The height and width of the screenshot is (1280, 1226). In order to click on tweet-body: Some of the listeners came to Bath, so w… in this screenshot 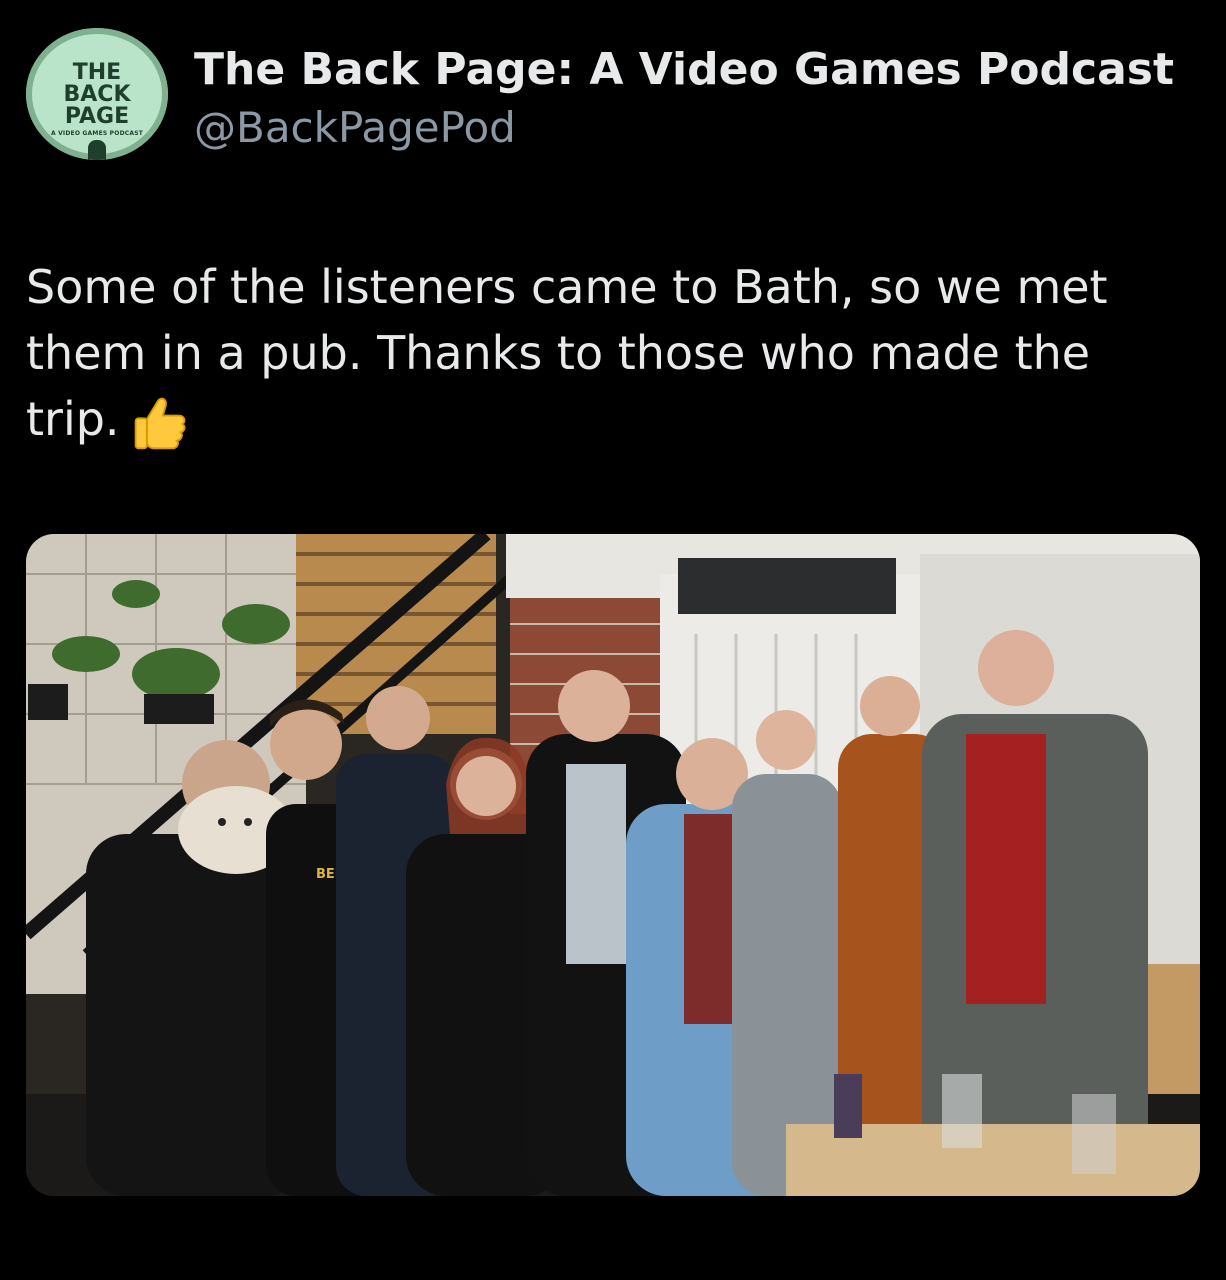, I will do `click(611, 353)`.